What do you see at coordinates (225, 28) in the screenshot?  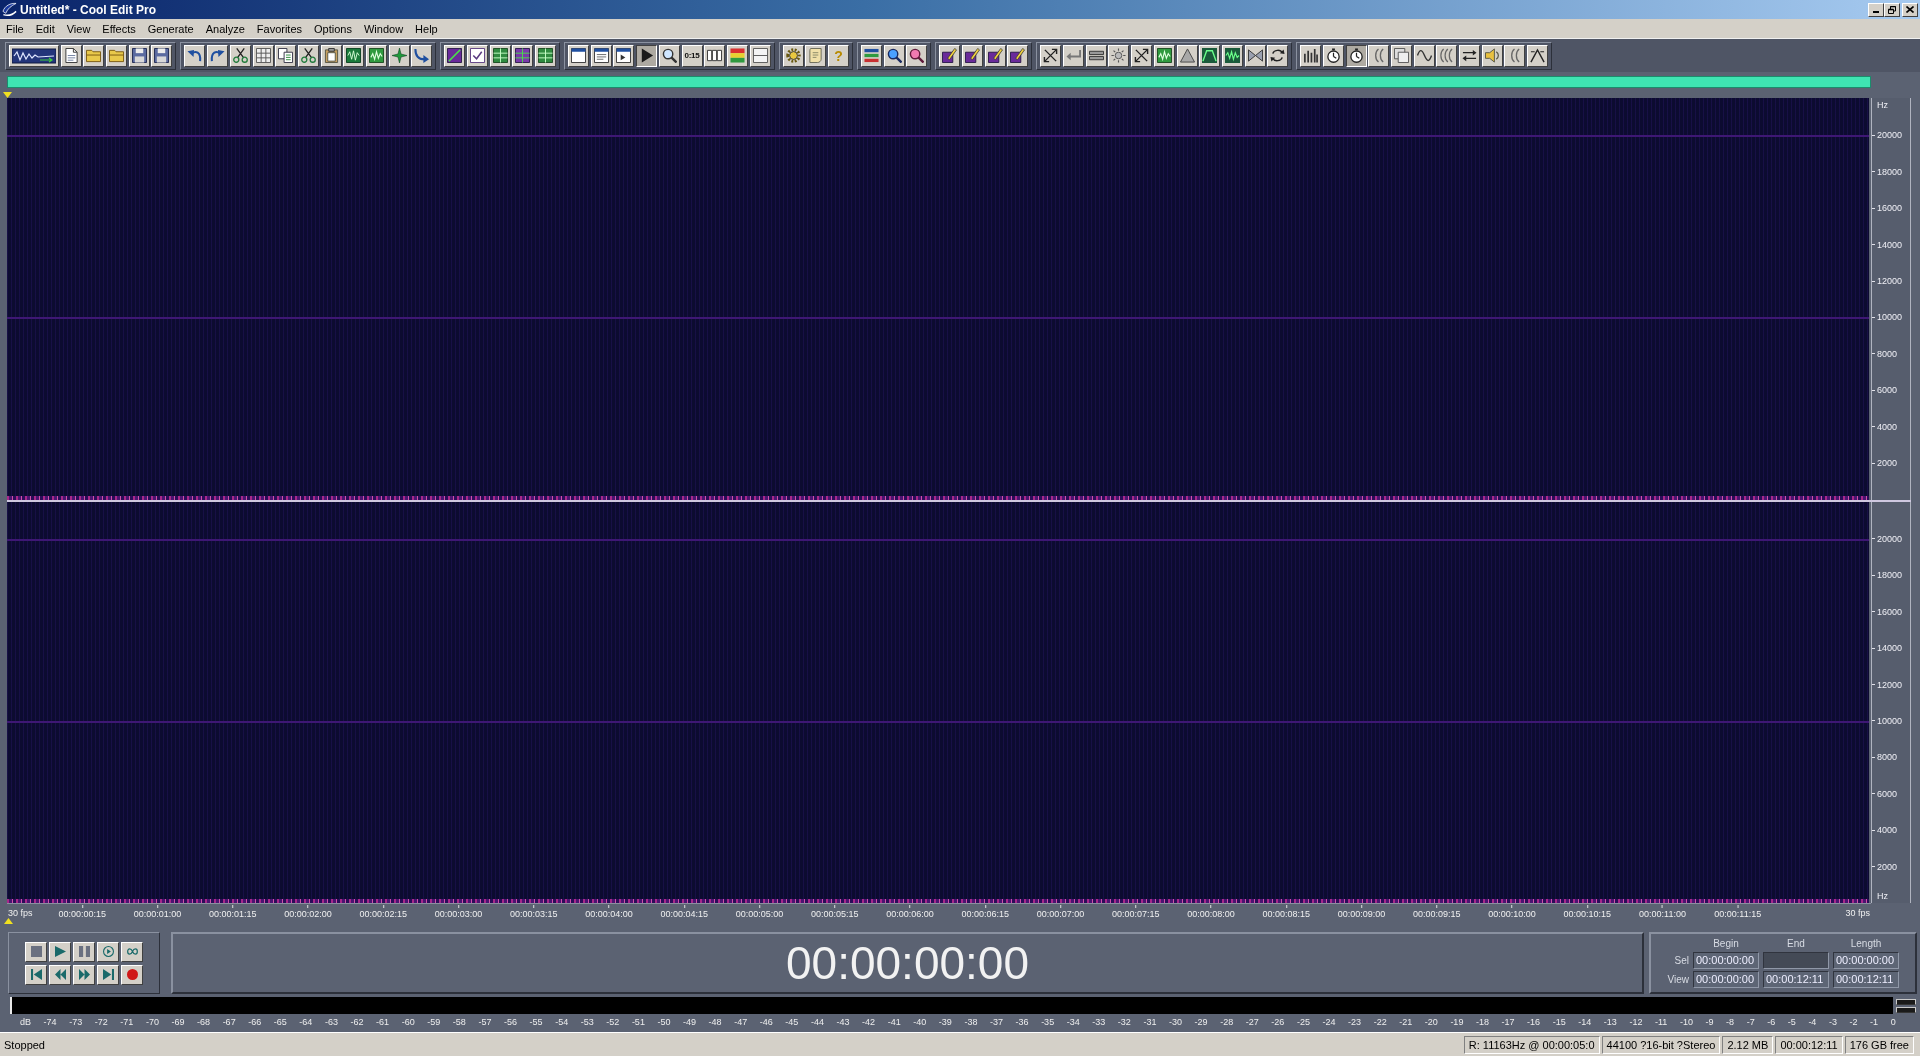 I see `menu-item: Analyze` at bounding box center [225, 28].